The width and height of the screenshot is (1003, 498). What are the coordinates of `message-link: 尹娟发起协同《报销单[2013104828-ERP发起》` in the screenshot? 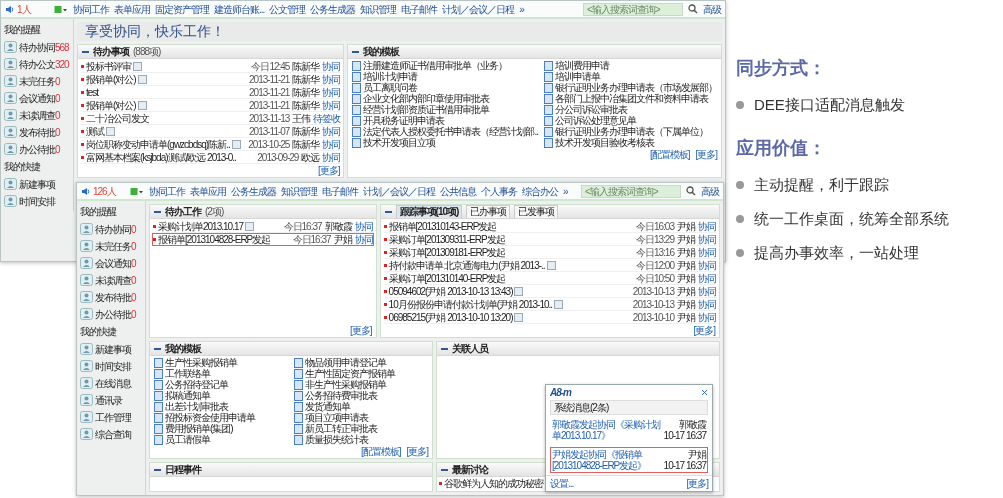 It's located at (606, 460).